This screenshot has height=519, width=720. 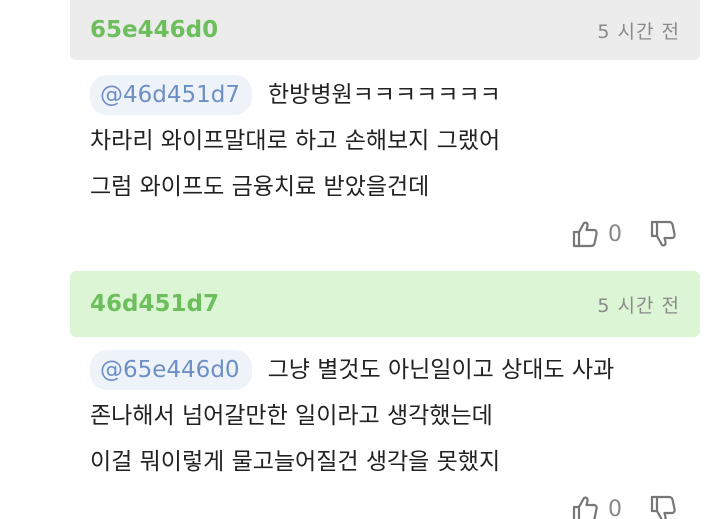 I want to click on comment-line: @46d451d7 한방병원ㅋㅋㅋㅋㅋㅋㅋ, so click(x=390, y=95).